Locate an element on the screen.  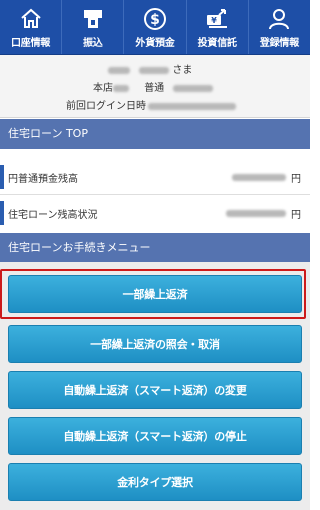
interest-type-select-button: 金利タイプ選択 is located at coordinates (155, 482).